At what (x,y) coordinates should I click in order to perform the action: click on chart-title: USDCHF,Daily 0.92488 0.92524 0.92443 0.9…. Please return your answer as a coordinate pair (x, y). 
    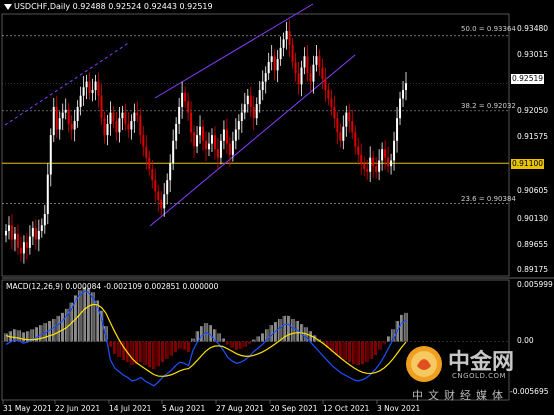
    Looking at the image, I should click on (113, 6).